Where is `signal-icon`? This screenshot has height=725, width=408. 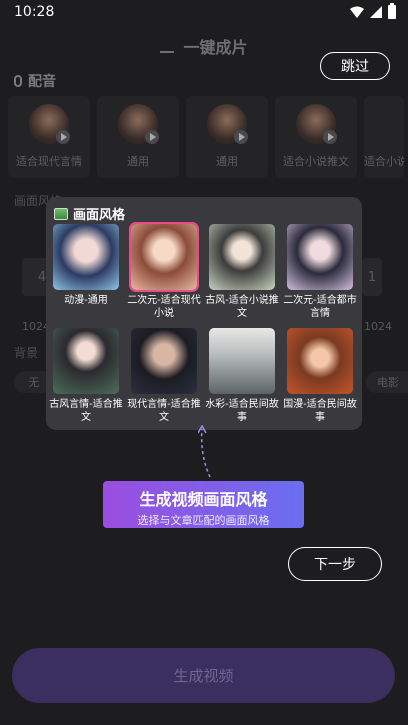 signal-icon is located at coordinates (376, 12).